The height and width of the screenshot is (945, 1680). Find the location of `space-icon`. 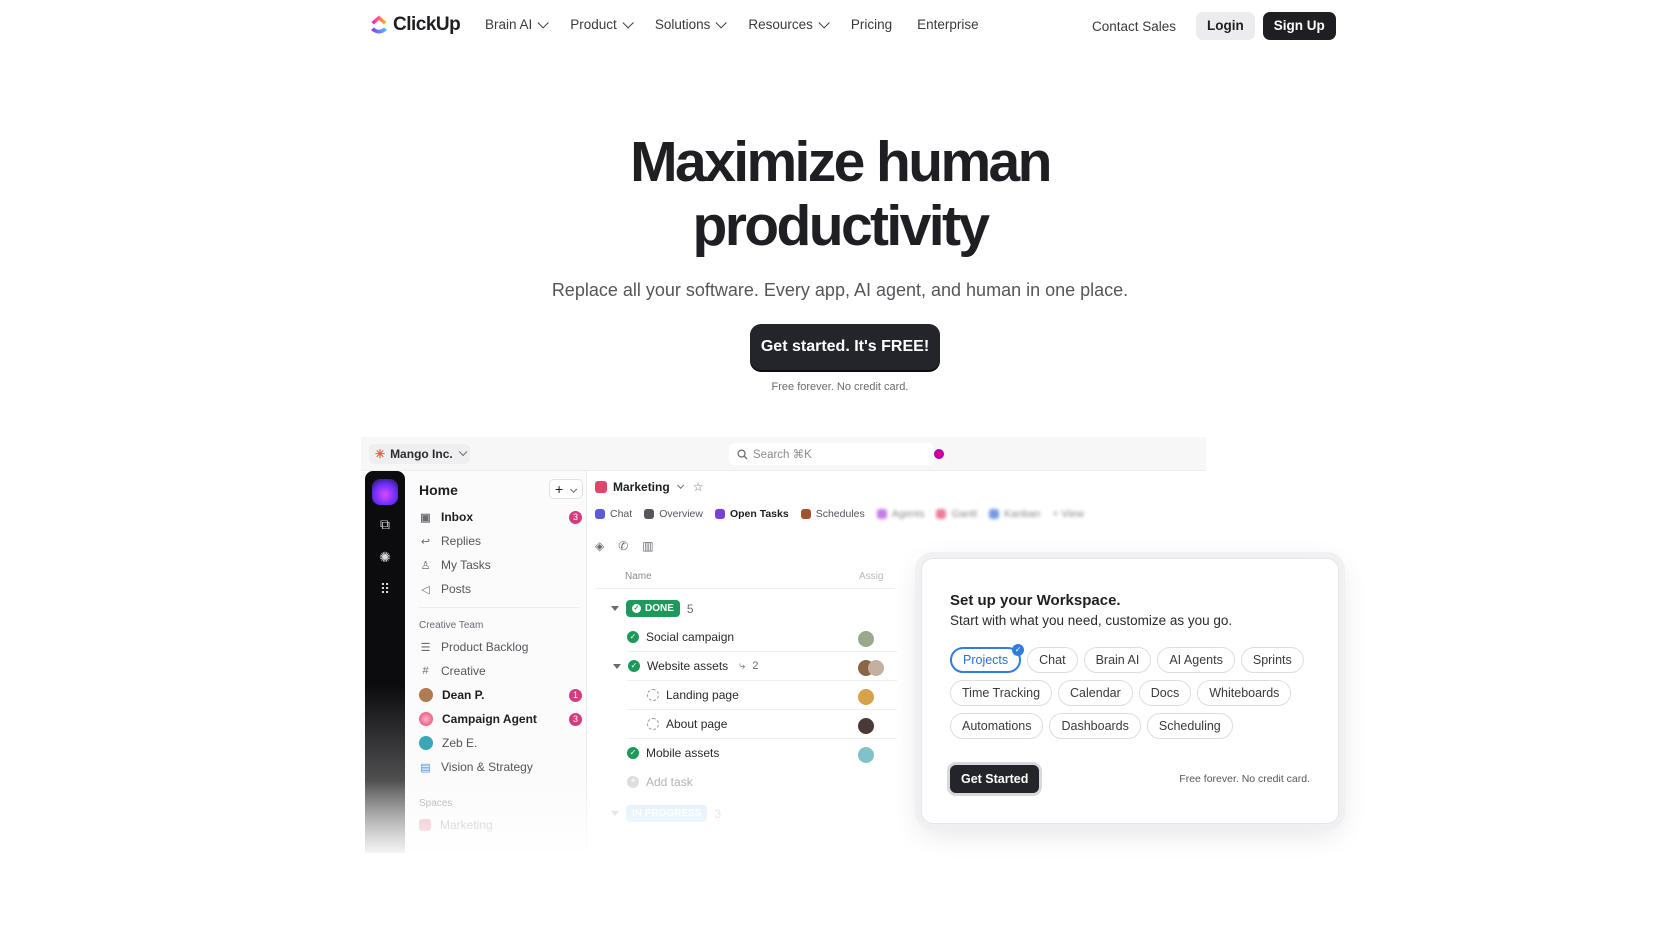

space-icon is located at coordinates (601, 487).